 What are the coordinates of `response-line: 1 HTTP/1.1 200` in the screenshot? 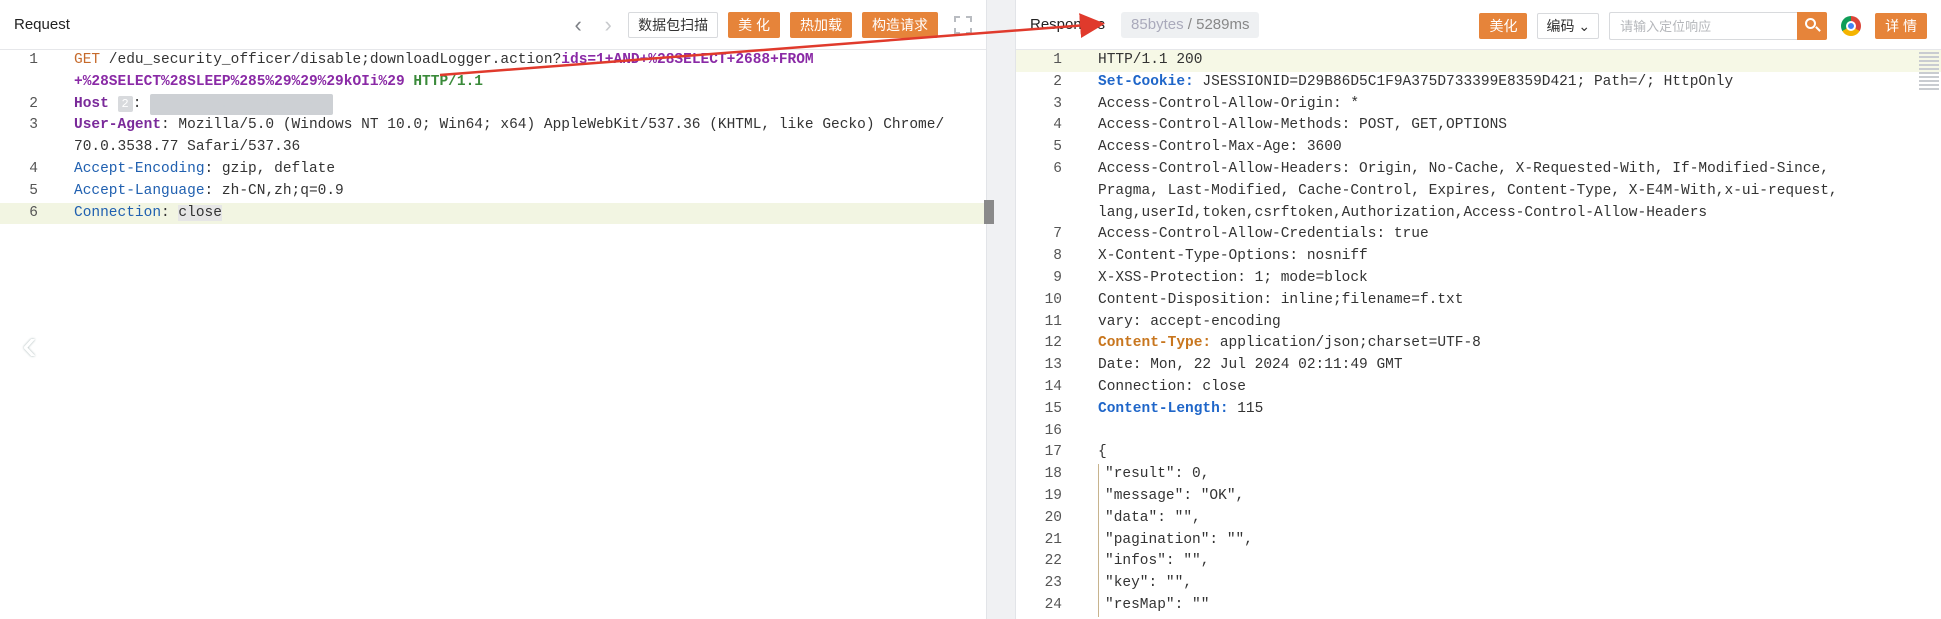 It's located at (1478, 61).